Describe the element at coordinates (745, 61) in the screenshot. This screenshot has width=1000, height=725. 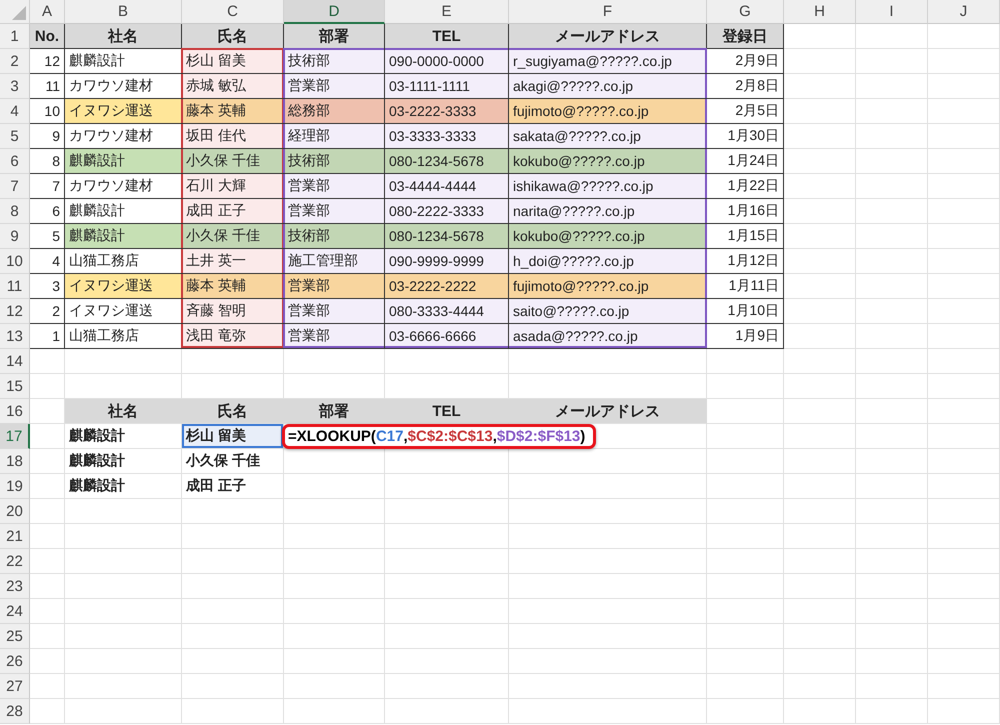
I see `table-cell: 2月9日` at that location.